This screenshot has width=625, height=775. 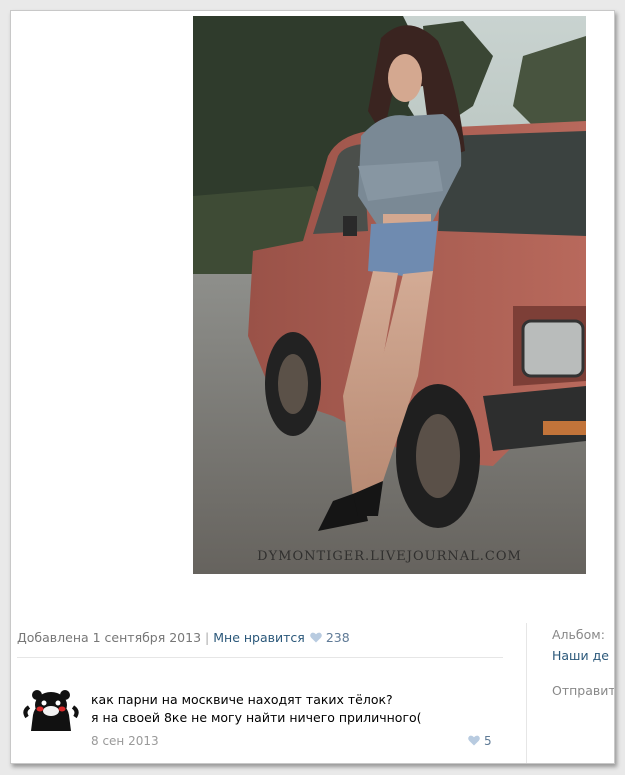 What do you see at coordinates (488, 741) in the screenshot?
I see `comment-like-count: 5` at bounding box center [488, 741].